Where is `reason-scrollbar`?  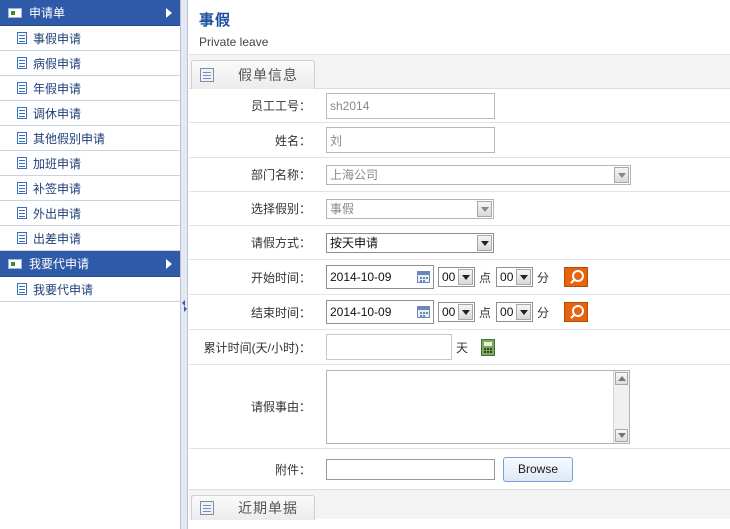
reason-scrollbar is located at coordinates (621, 406).